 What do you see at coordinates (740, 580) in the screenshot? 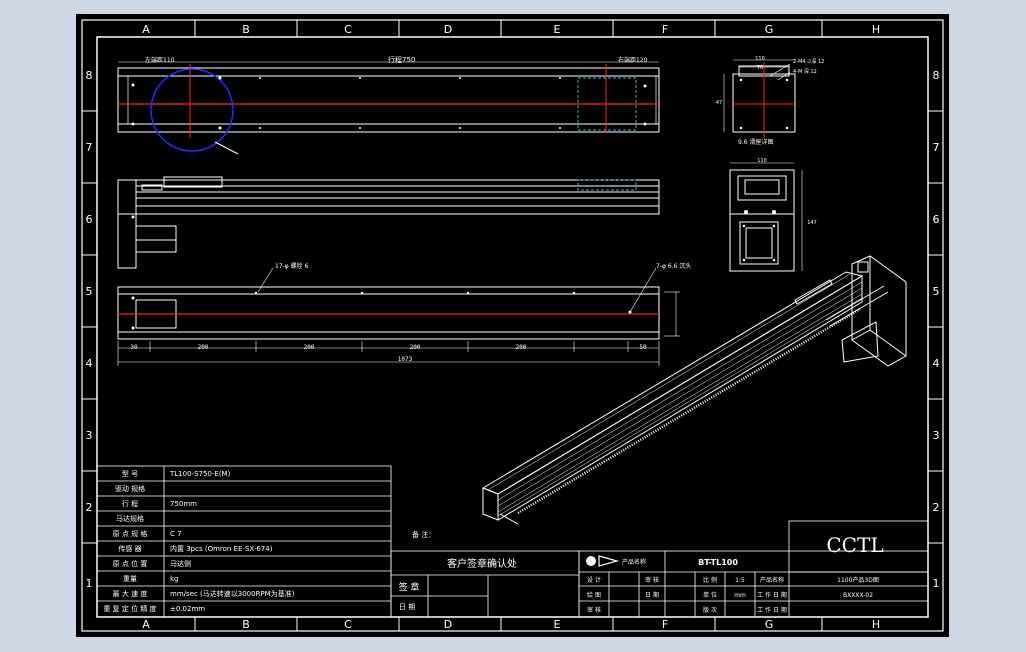
I see `title-cell: 1:5` at bounding box center [740, 580].